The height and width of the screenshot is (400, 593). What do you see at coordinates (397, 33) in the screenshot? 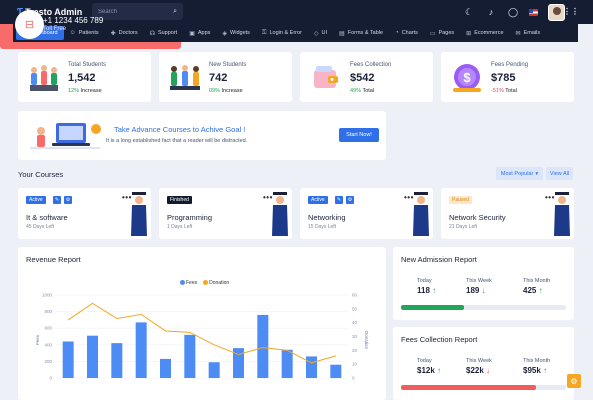
I see `chart-icon: ◔` at bounding box center [397, 33].